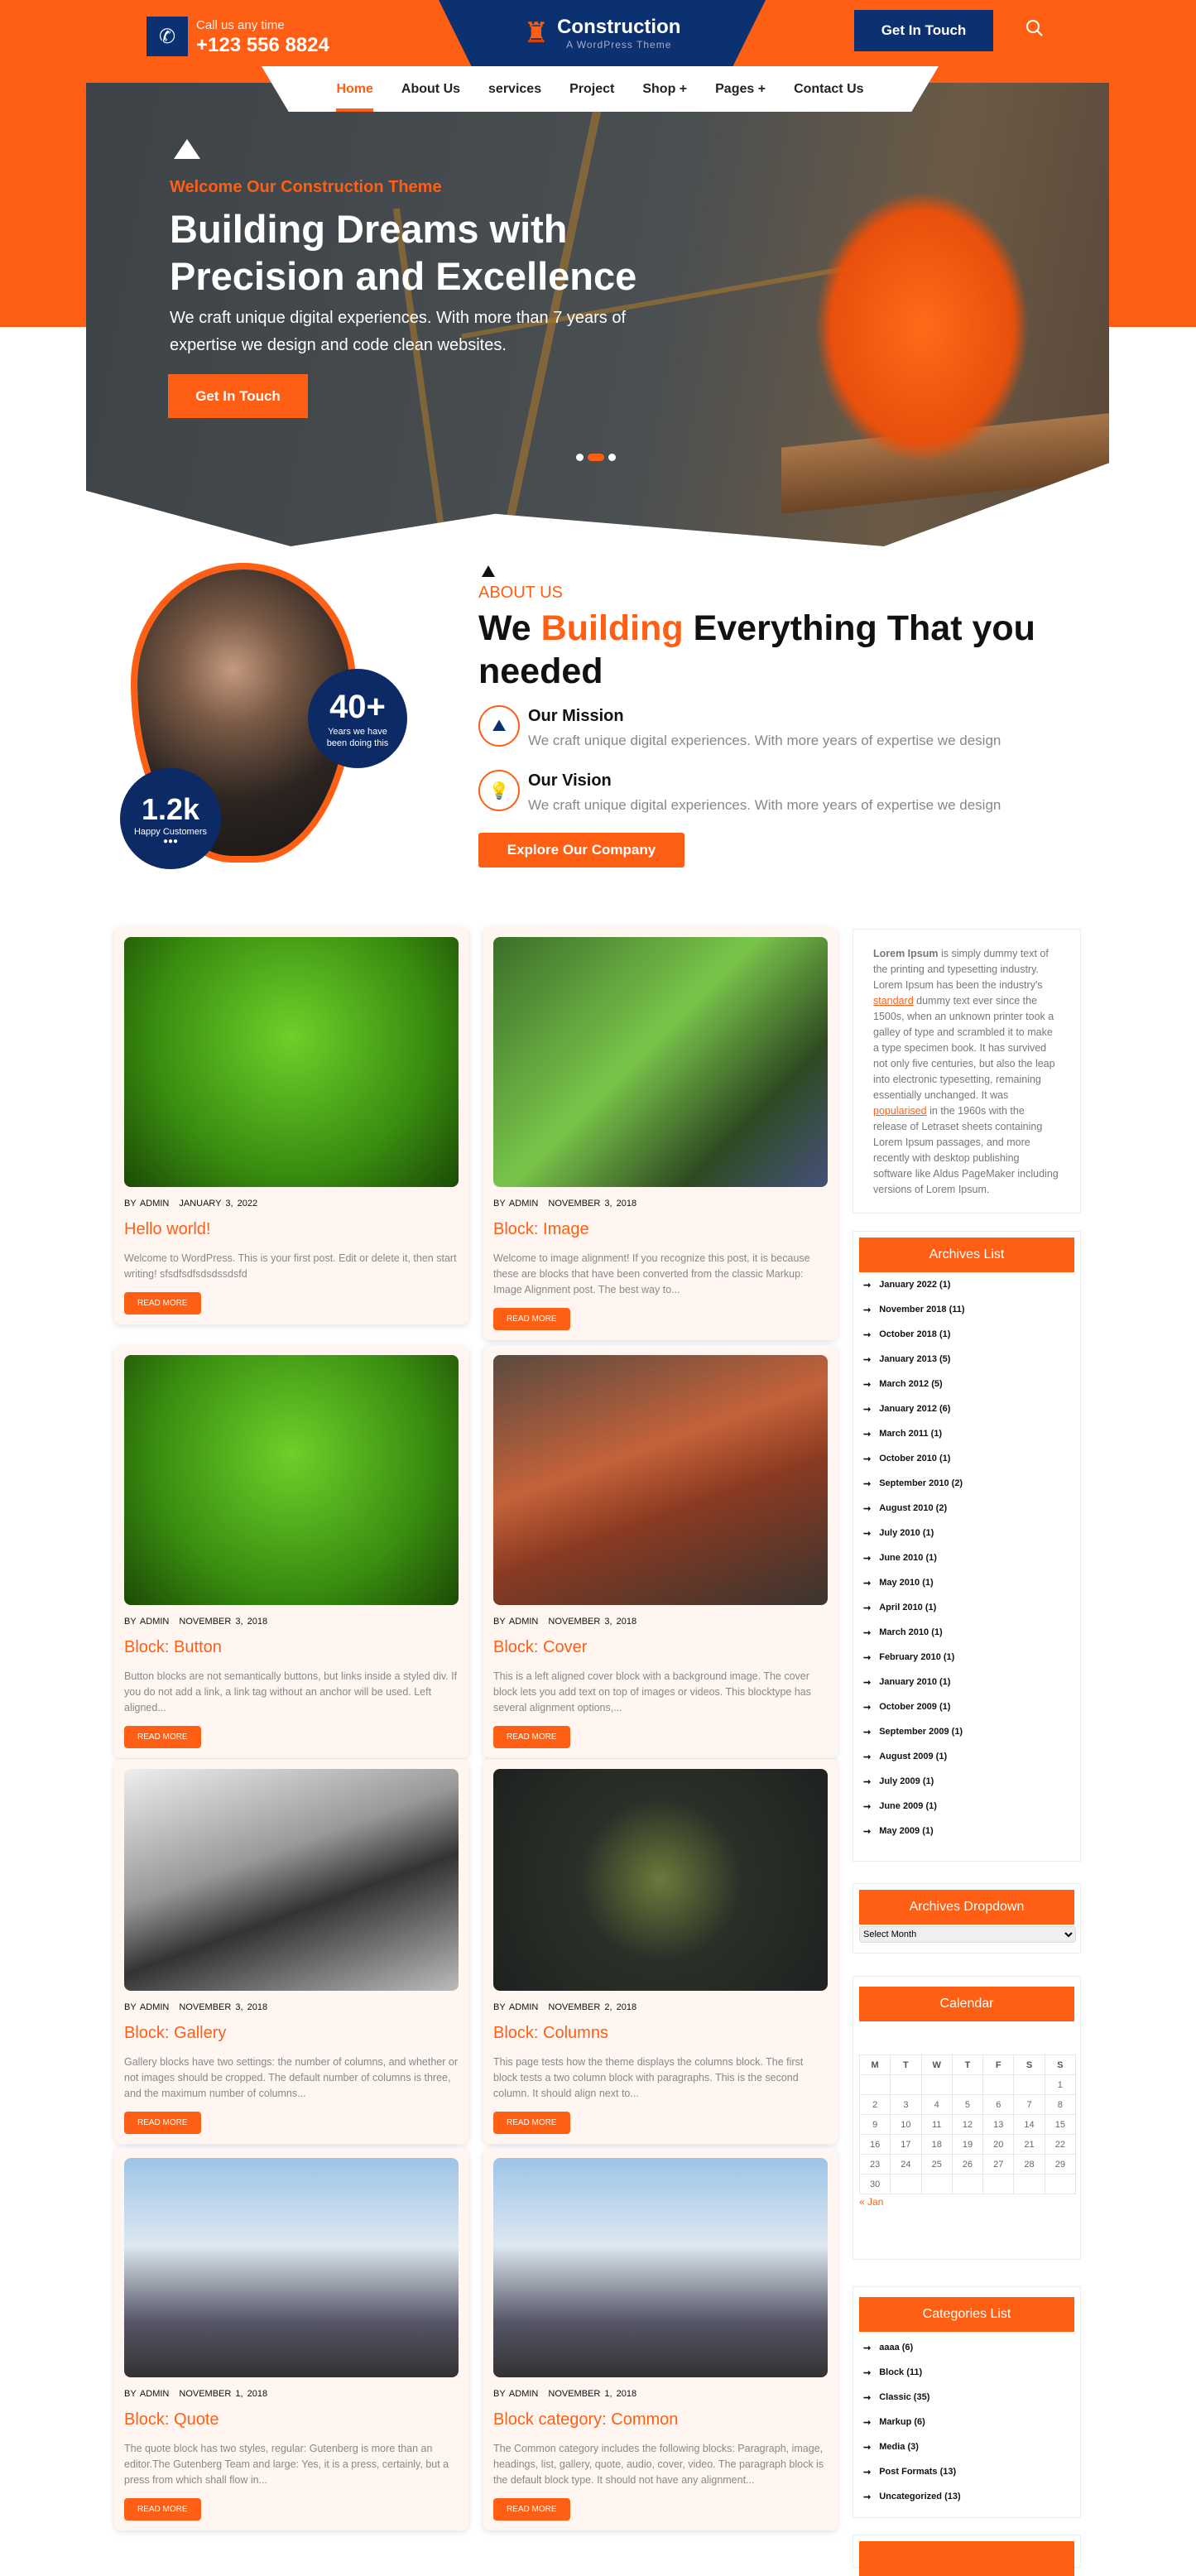 The width and height of the screenshot is (1196, 2576). What do you see at coordinates (660, 2033) in the screenshot?
I see `post-title: Block: Columns` at bounding box center [660, 2033].